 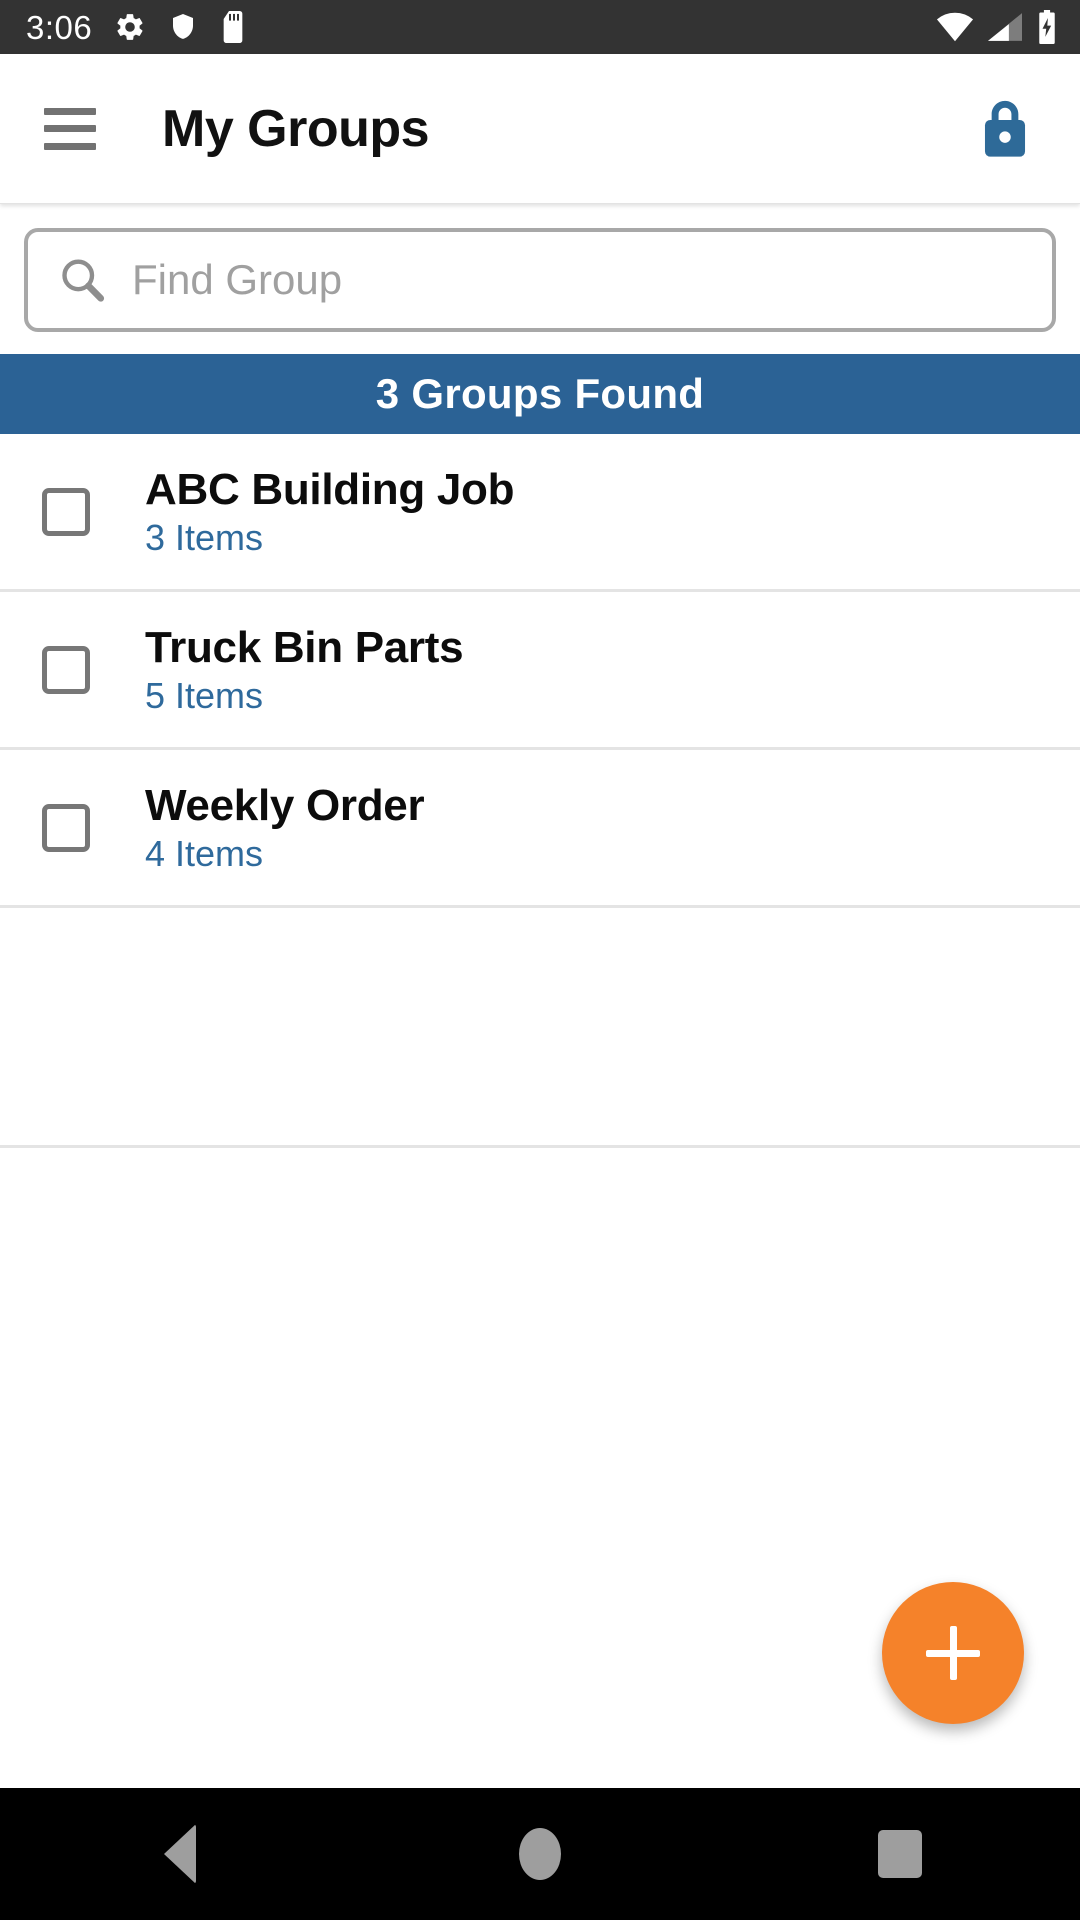 I want to click on search-box, so click(x=540, y=280).